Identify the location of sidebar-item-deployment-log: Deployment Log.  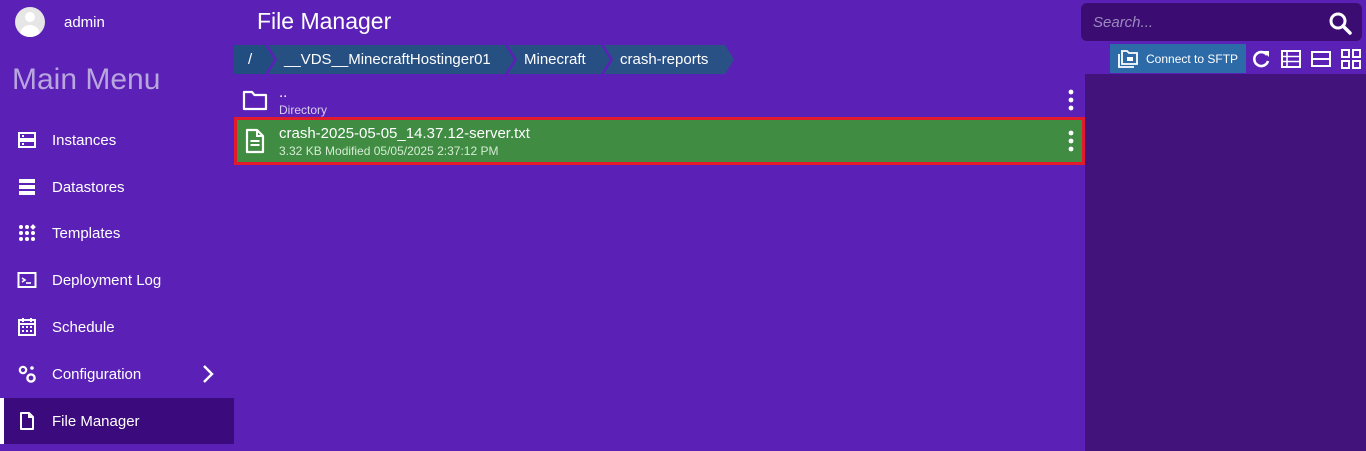
(117, 280).